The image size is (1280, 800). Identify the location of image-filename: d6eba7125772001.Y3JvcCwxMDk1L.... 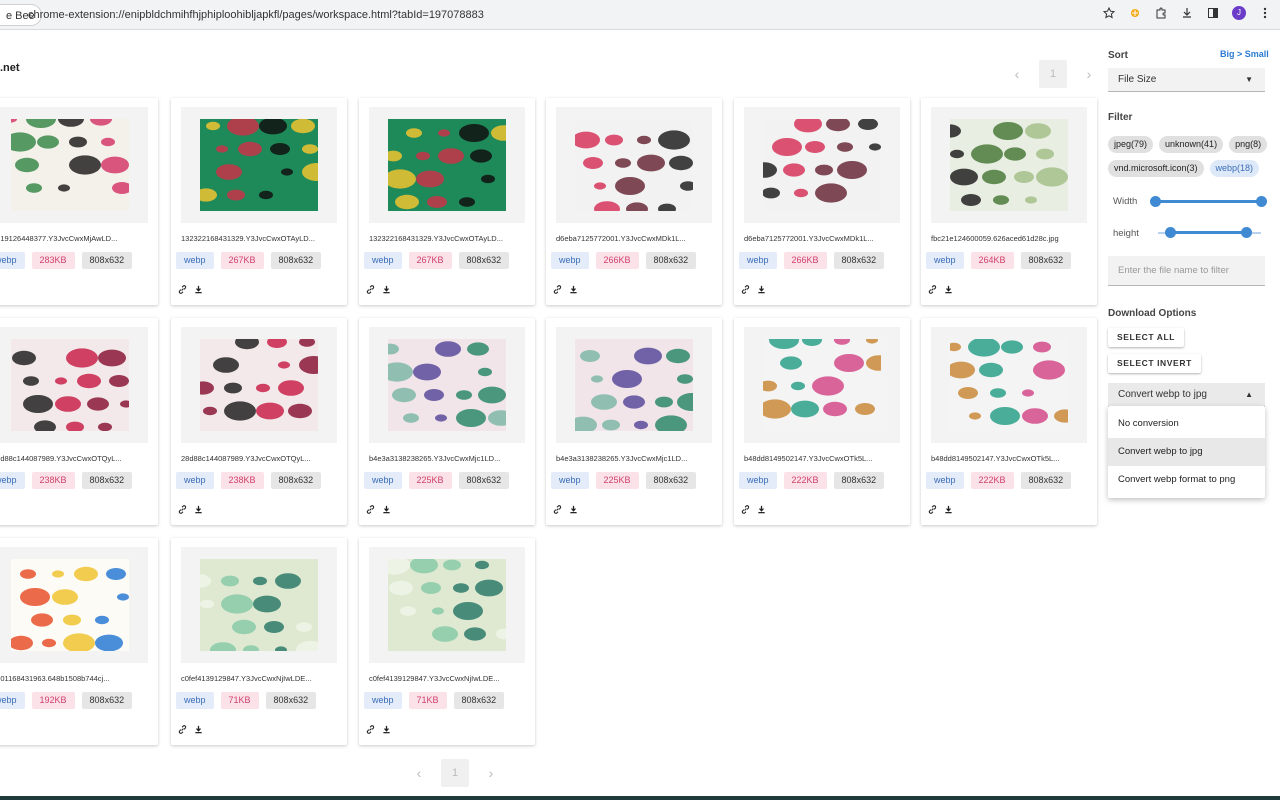
(621, 238).